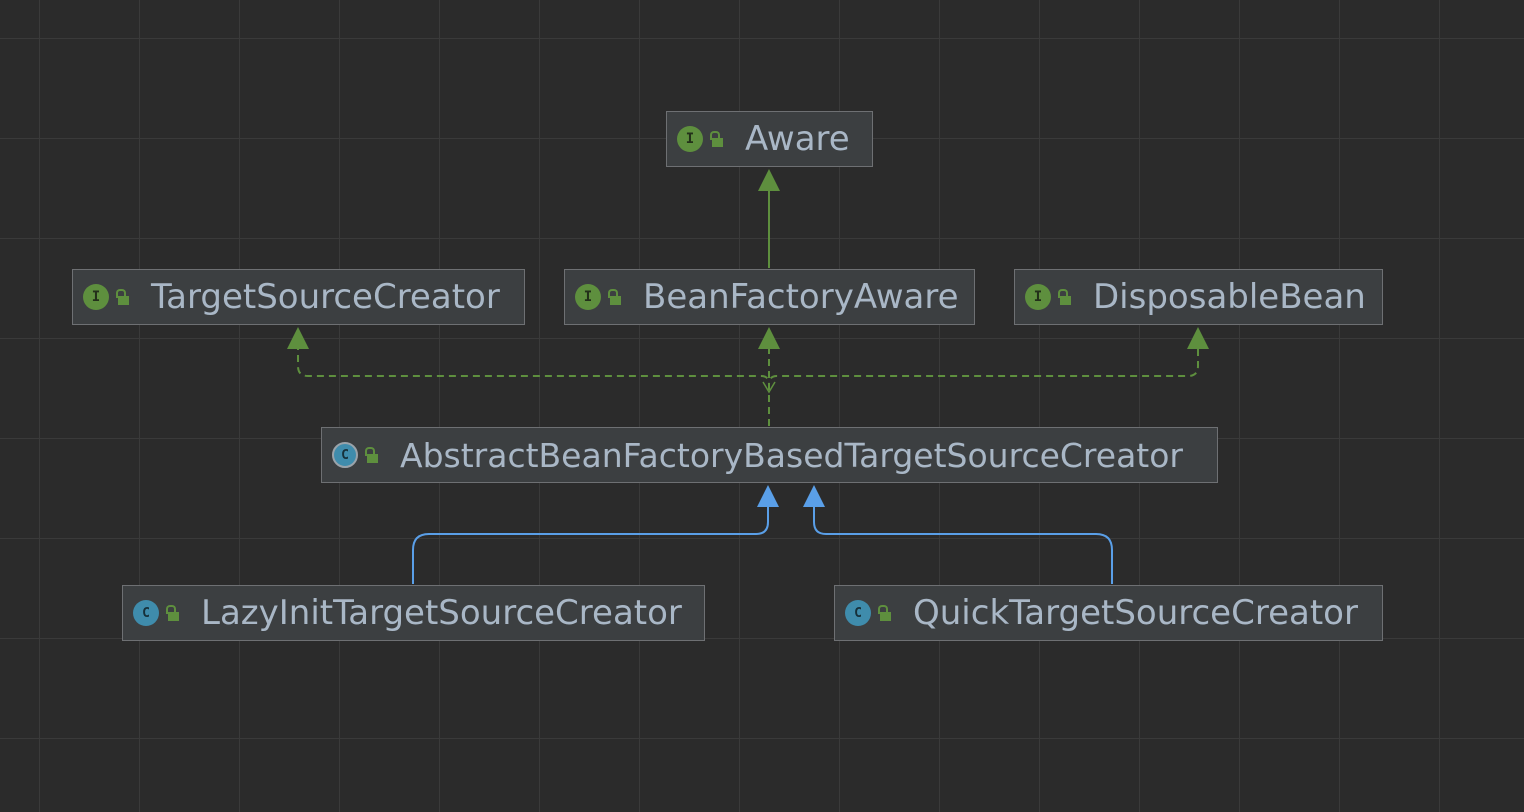  What do you see at coordinates (988, 376) in the screenshot?
I see `edge-abstract-disposablebean` at bounding box center [988, 376].